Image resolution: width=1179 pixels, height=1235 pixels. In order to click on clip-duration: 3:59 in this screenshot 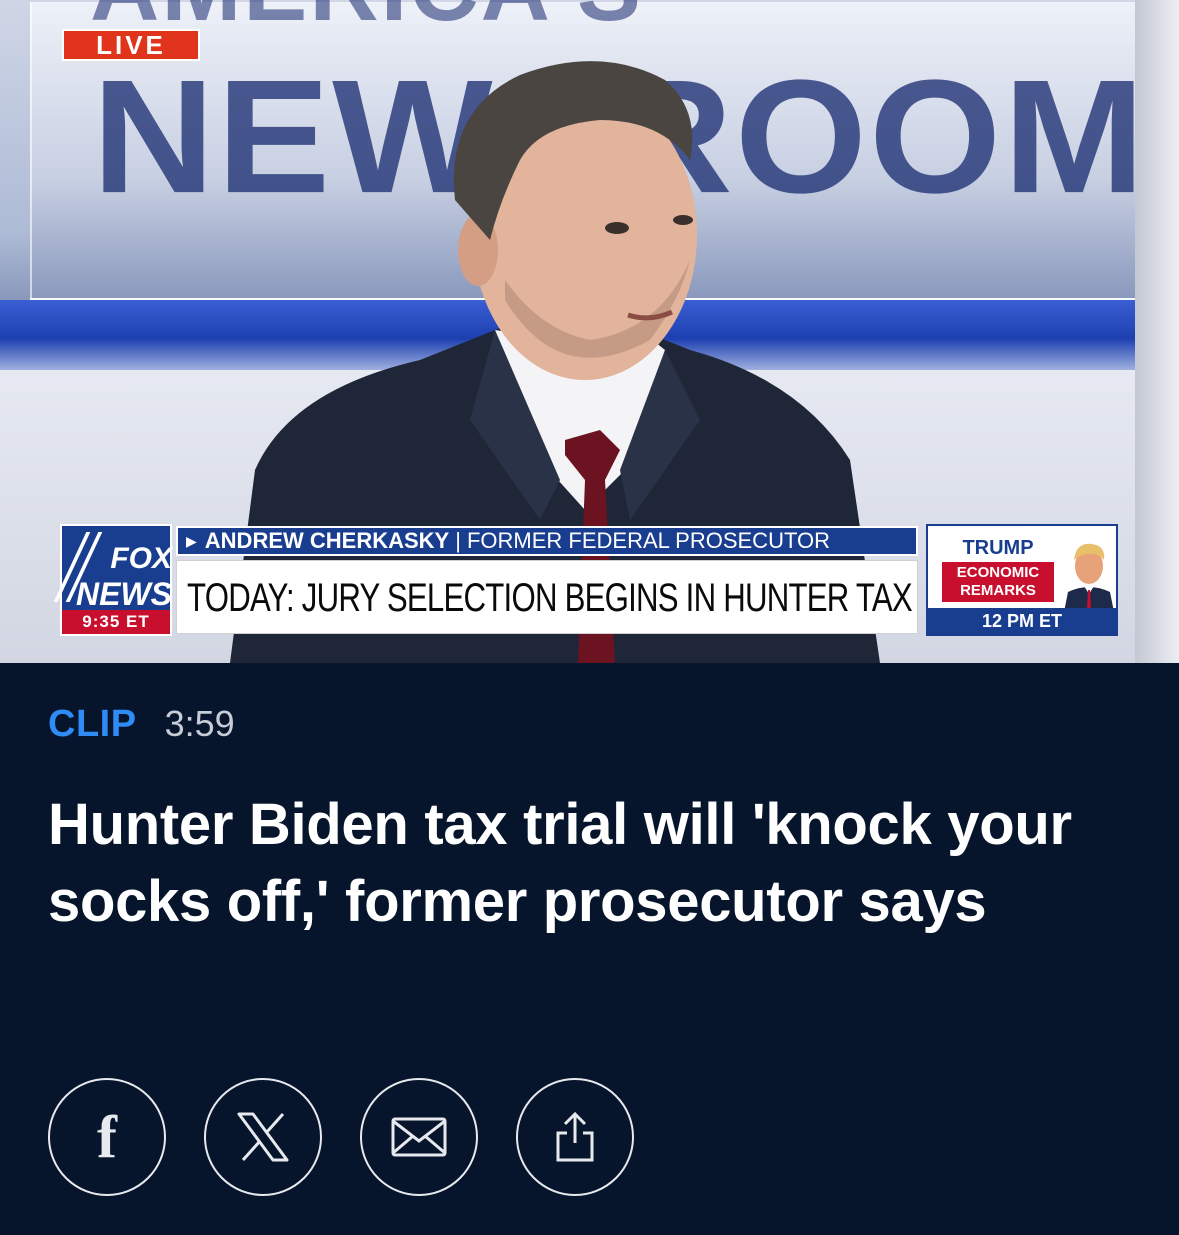, I will do `click(199, 723)`.